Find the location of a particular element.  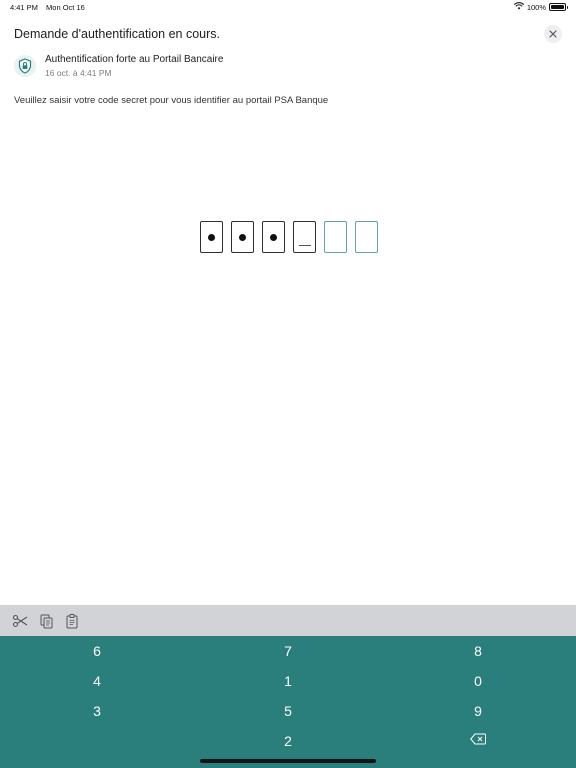

close-button is located at coordinates (553, 34).